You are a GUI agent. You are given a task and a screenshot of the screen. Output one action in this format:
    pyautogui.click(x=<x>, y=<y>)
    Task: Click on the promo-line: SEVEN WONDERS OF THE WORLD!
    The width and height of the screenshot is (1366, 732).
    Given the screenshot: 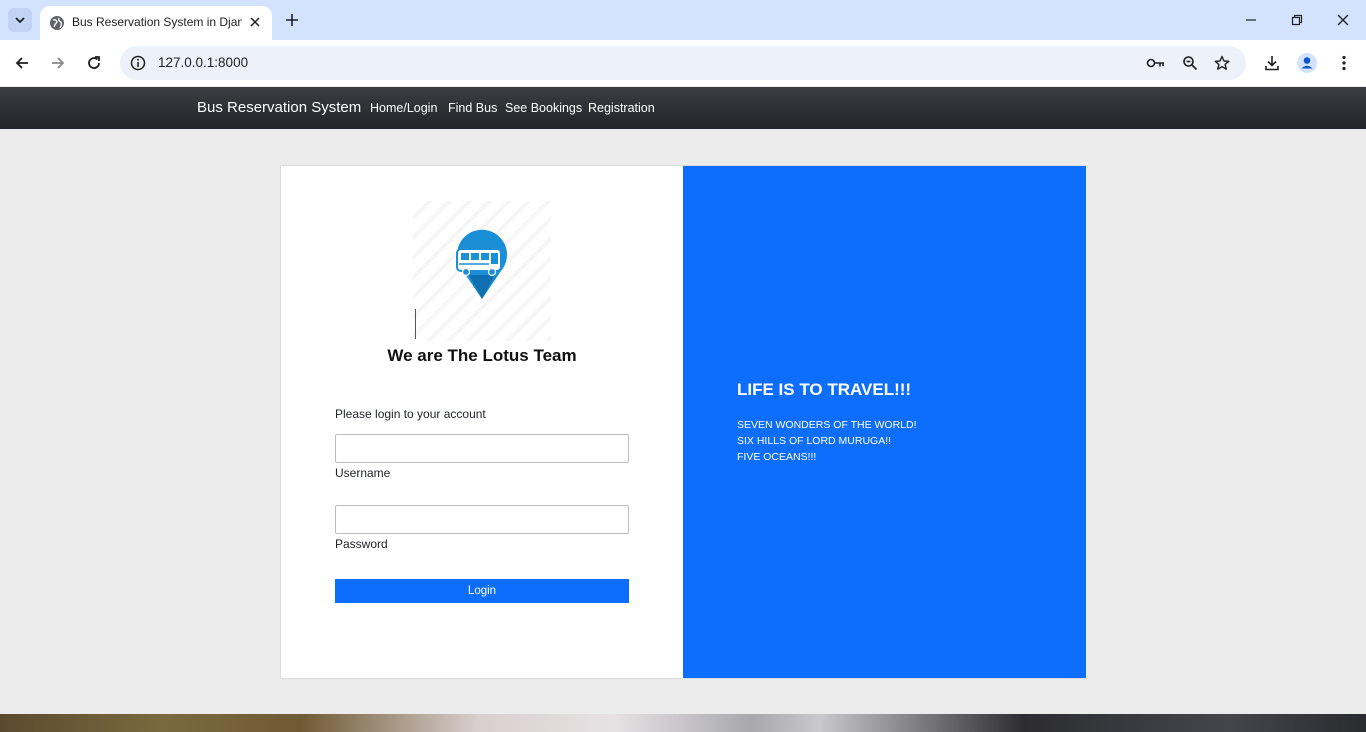 What is the action you would take?
    pyautogui.click(x=827, y=425)
    